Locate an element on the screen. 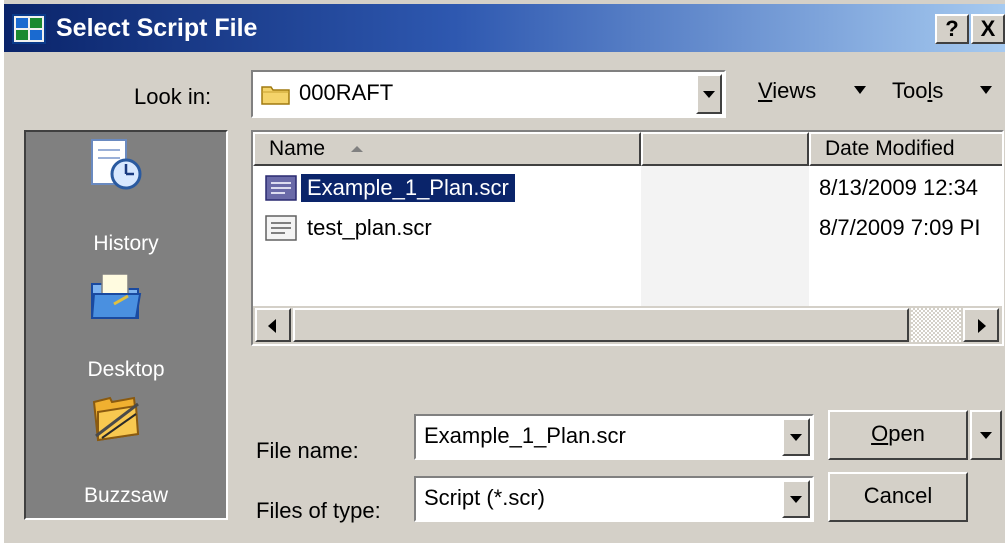 Image resolution: width=1005 pixels, height=543 pixels. open-label: pen is located at coordinates (906, 433).